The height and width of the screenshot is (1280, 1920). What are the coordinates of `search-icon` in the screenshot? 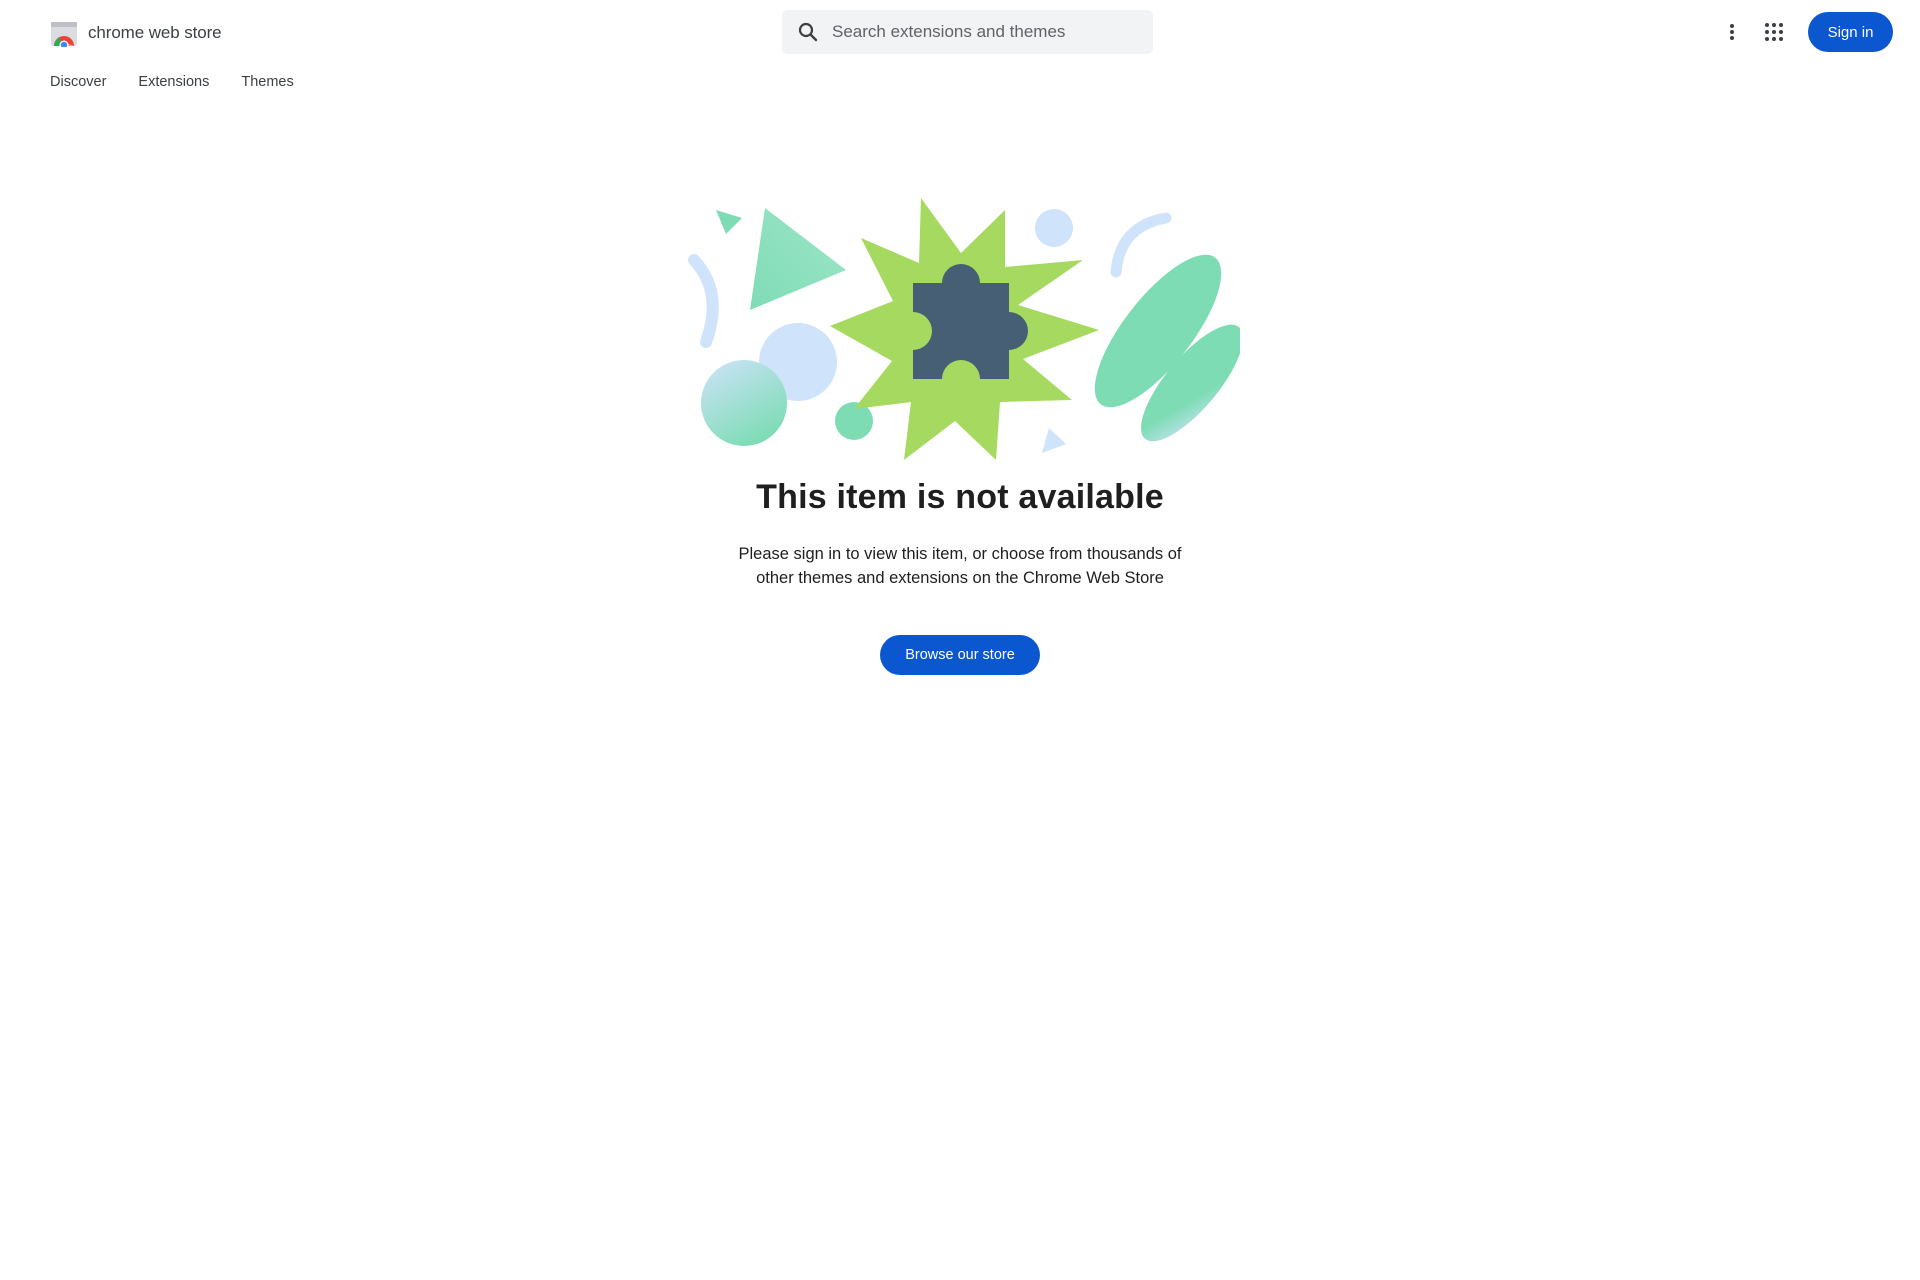 It's located at (808, 32).